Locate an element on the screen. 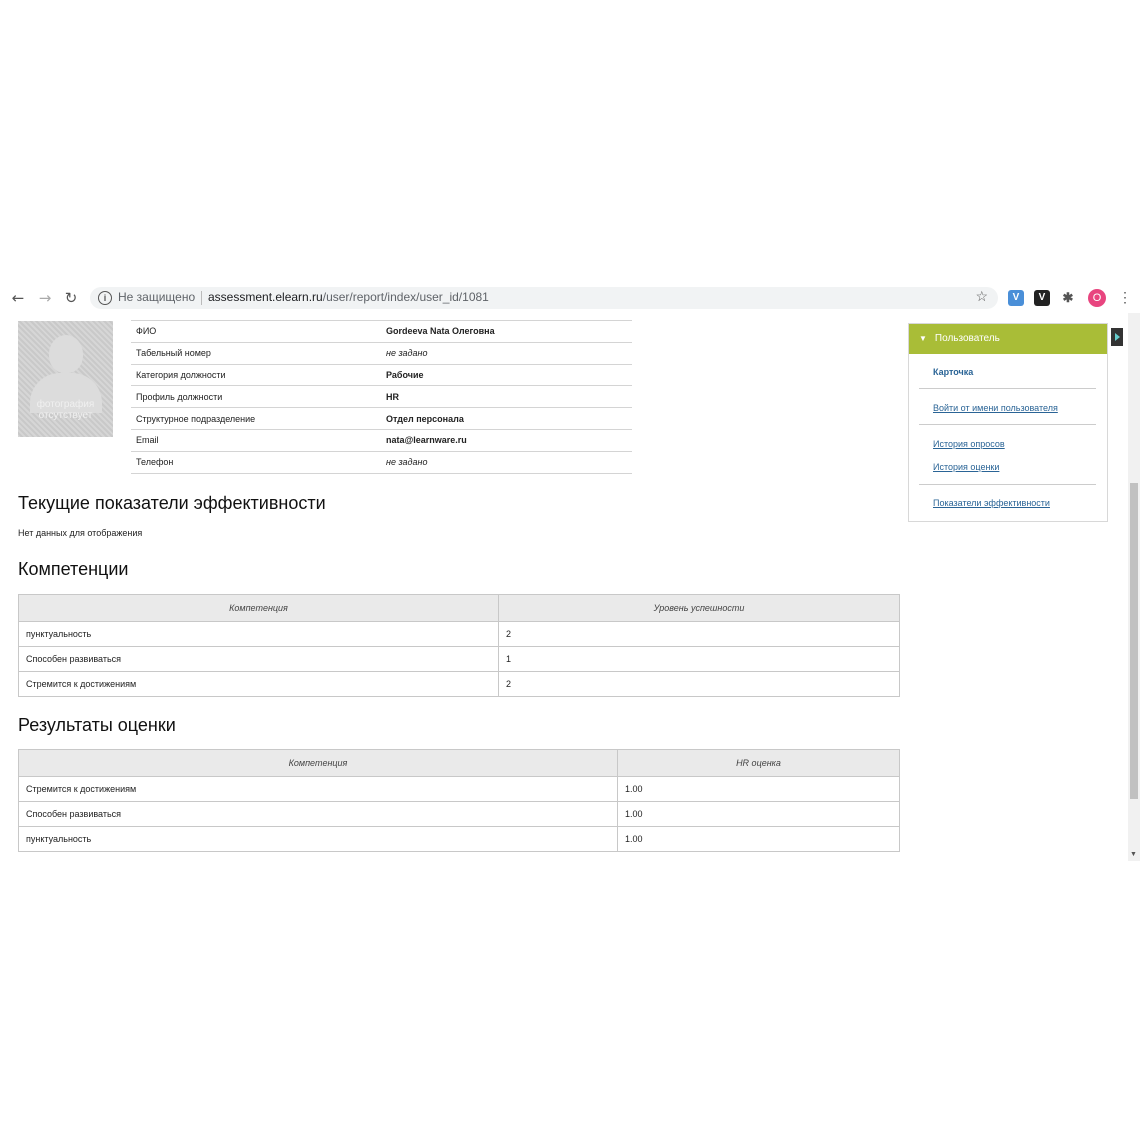 The width and height of the screenshot is (1140, 1140). profile-label: Телефон is located at coordinates (256, 462).